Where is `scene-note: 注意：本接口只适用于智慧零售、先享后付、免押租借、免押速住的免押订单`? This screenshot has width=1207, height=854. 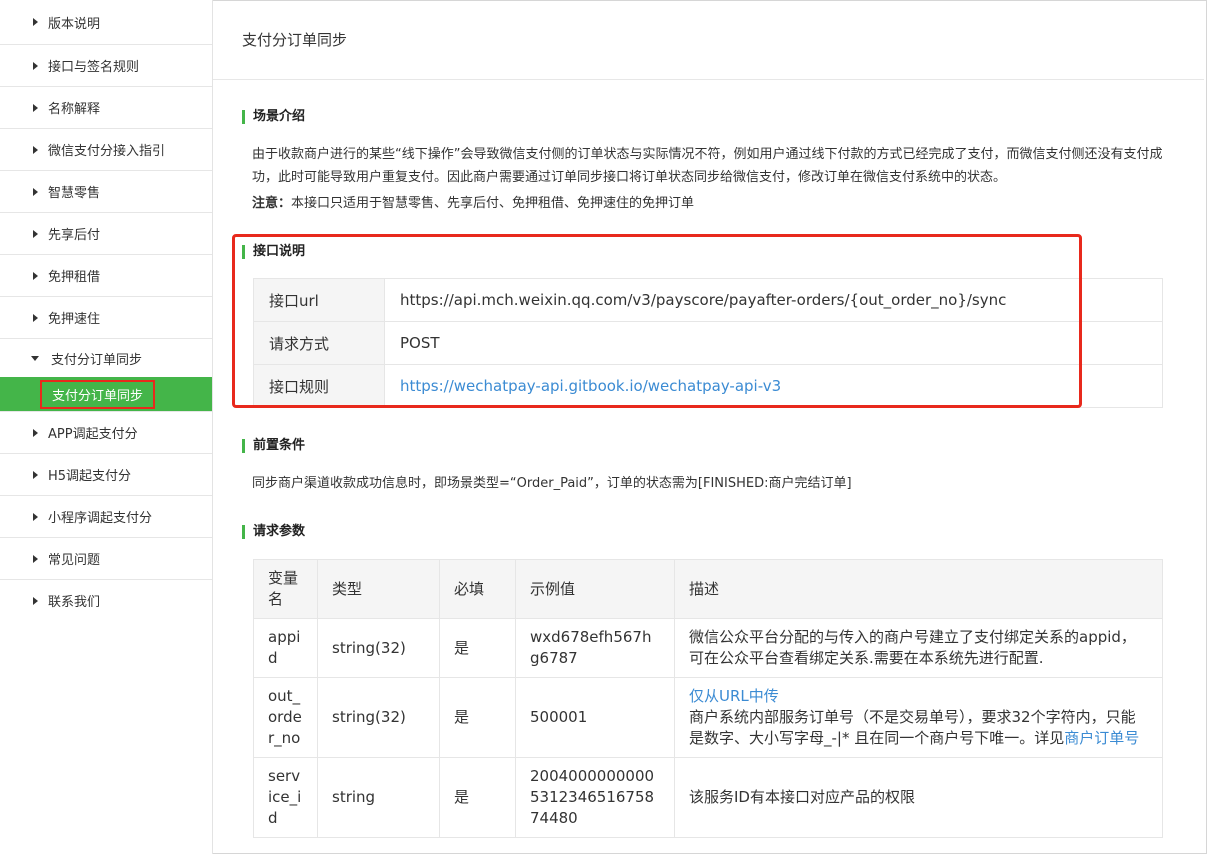
scene-note: 注意：本接口只适用于智慧零售、先享后付、免押租借、免押速住的免押订单 is located at coordinates (712, 203).